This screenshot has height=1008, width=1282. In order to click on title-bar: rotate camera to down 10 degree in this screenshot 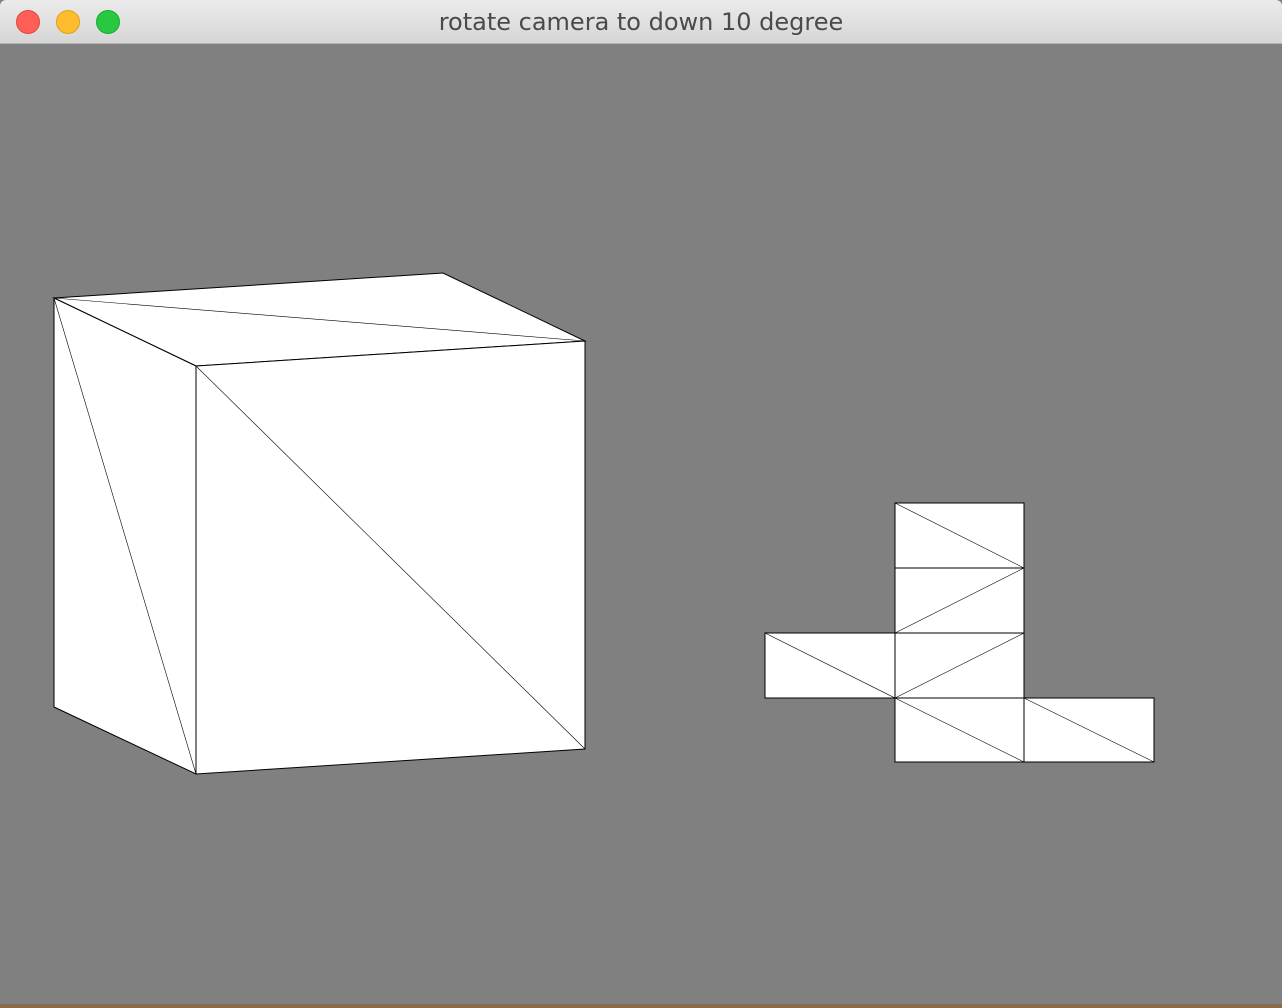, I will do `click(641, 22)`.